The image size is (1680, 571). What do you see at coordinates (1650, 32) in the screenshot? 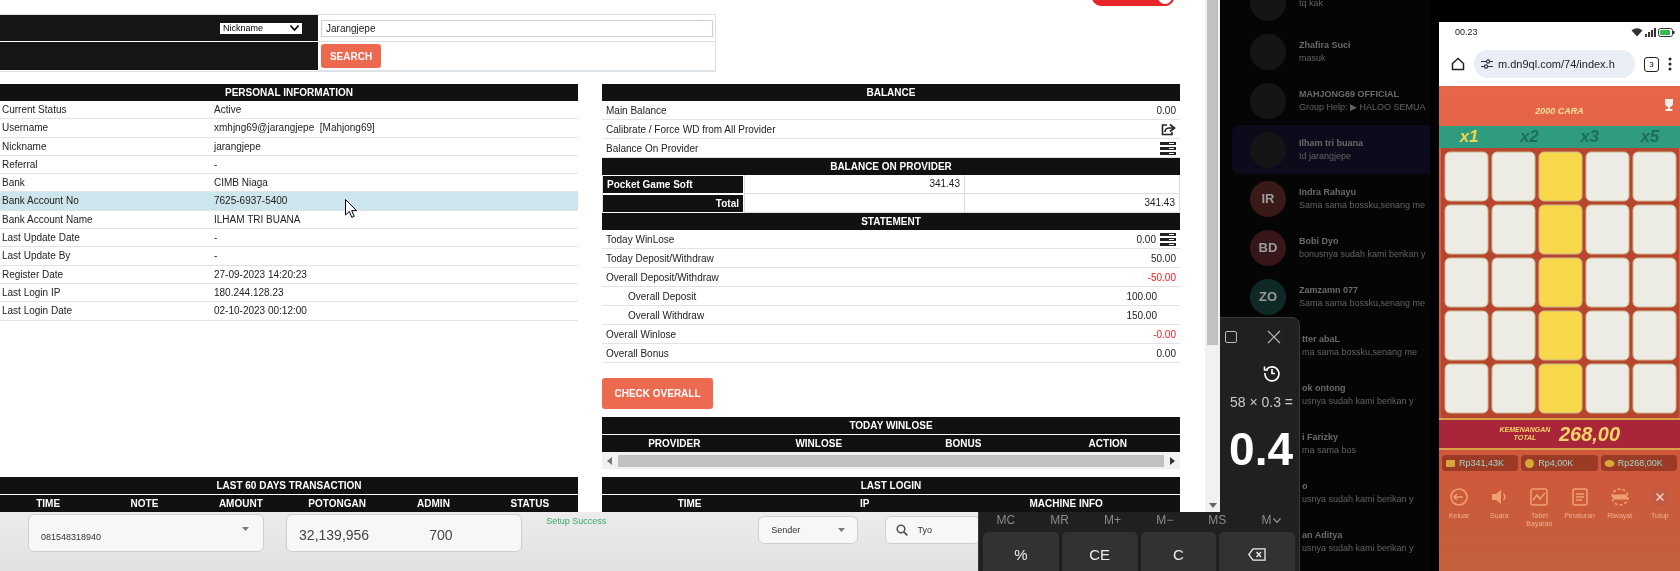
I see `signal-icon` at bounding box center [1650, 32].